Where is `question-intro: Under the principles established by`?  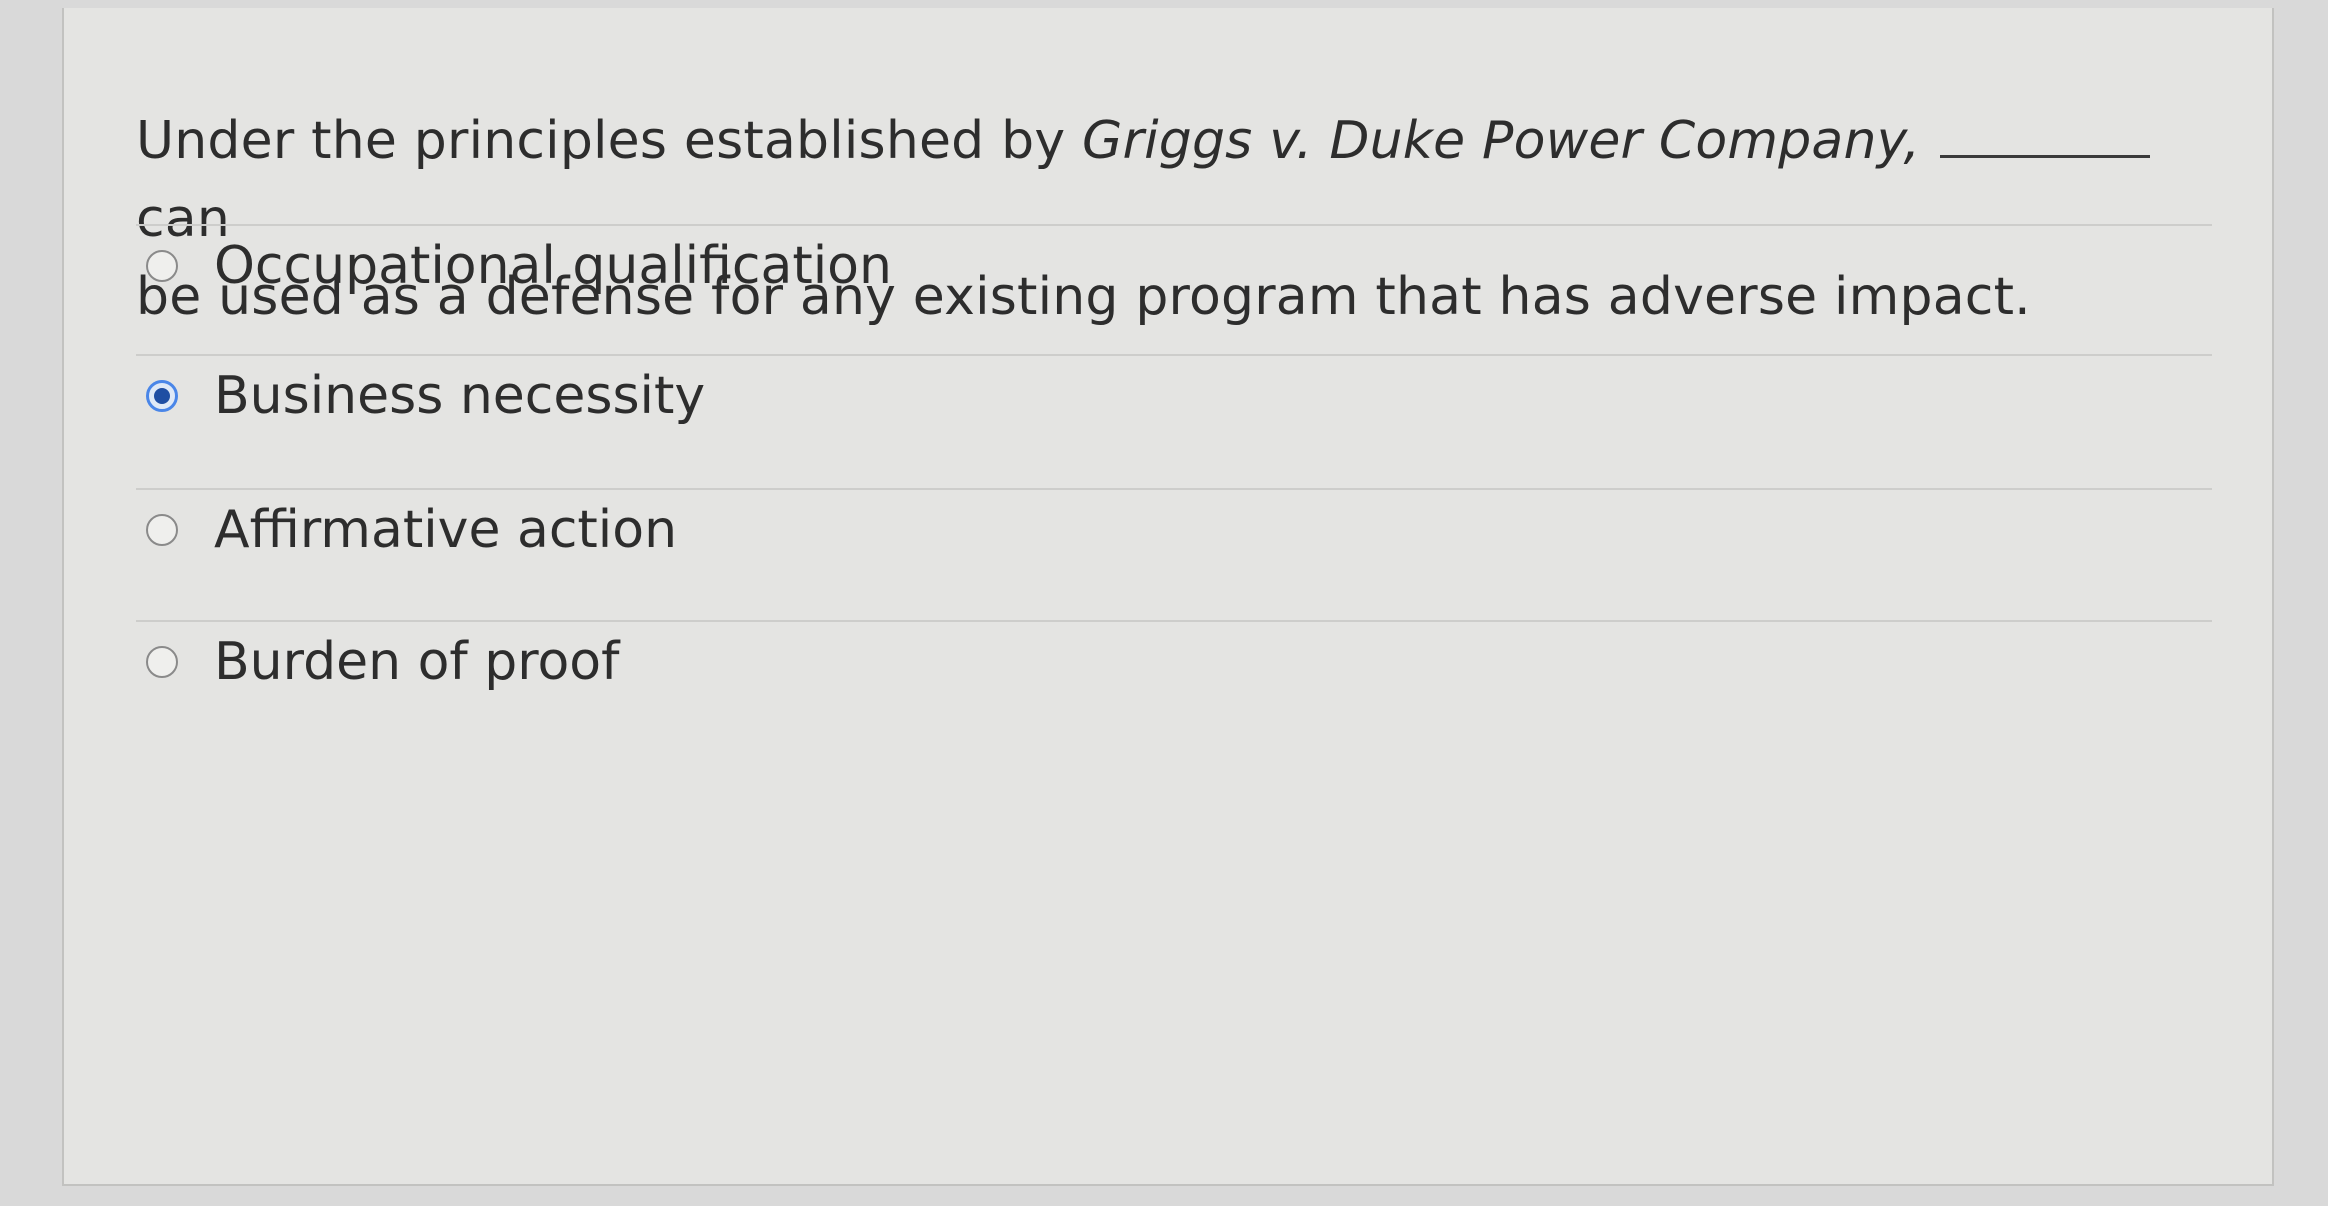 question-intro: Under the principles established by is located at coordinates (609, 141).